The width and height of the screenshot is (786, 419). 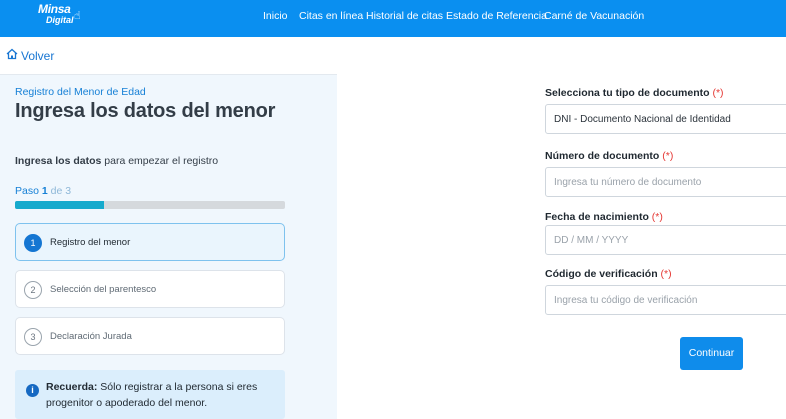 What do you see at coordinates (601, 274) in the screenshot?
I see `verification-code-label-text: Código de verificación` at bounding box center [601, 274].